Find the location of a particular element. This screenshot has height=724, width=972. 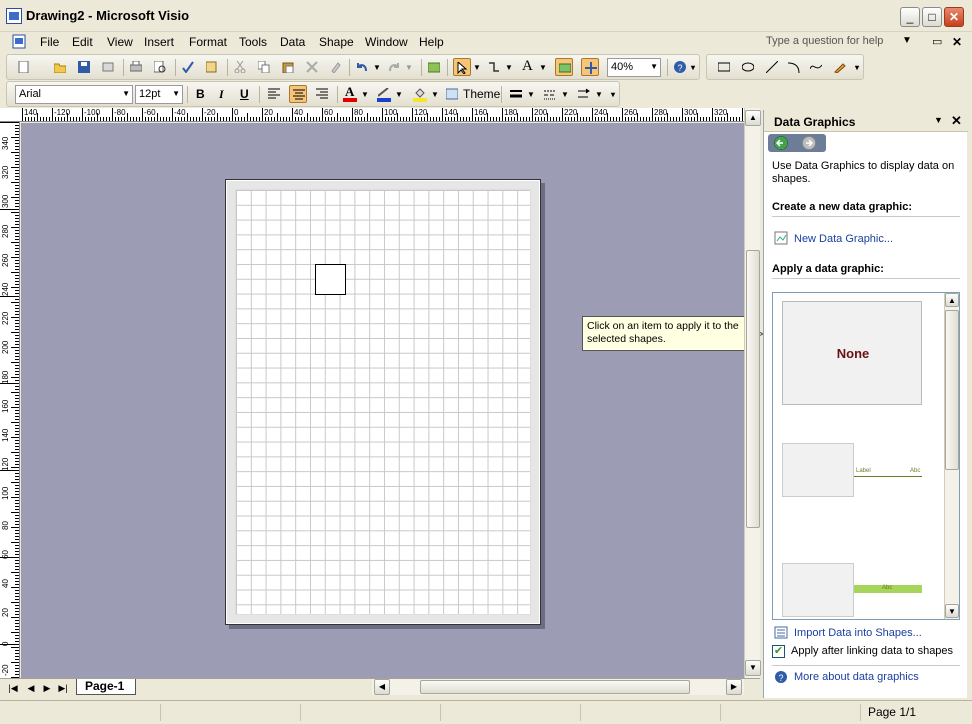

copy-icon is located at coordinates (264, 67).